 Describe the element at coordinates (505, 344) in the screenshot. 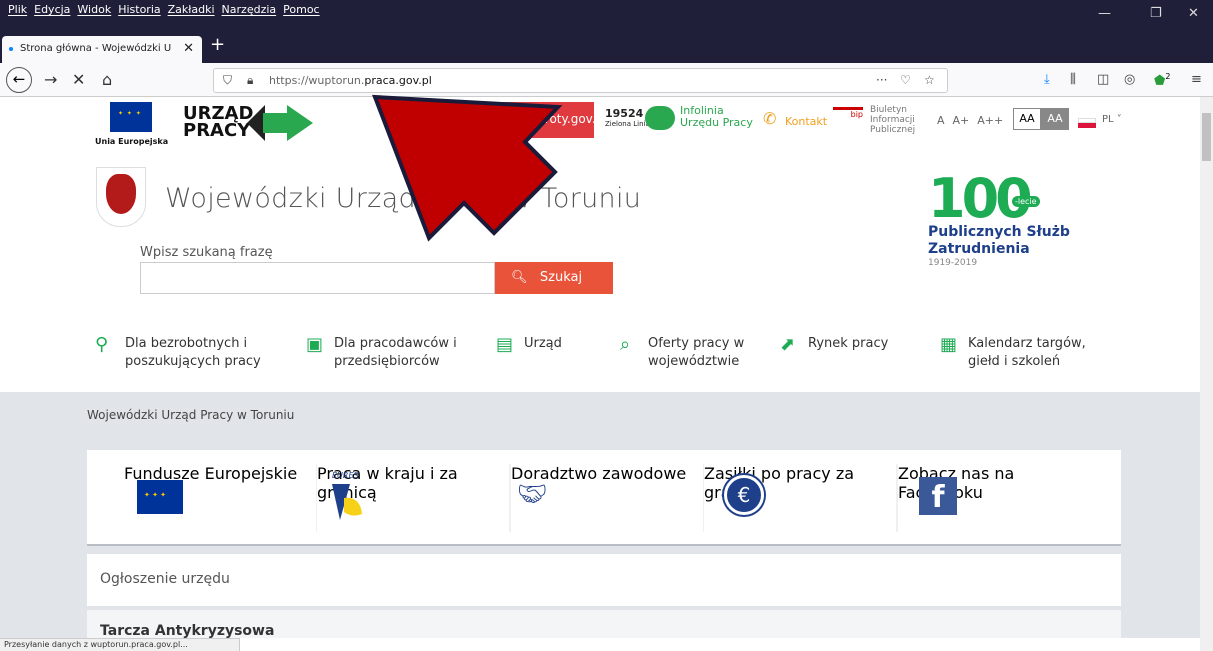

I see `building-icon: ▤` at that location.